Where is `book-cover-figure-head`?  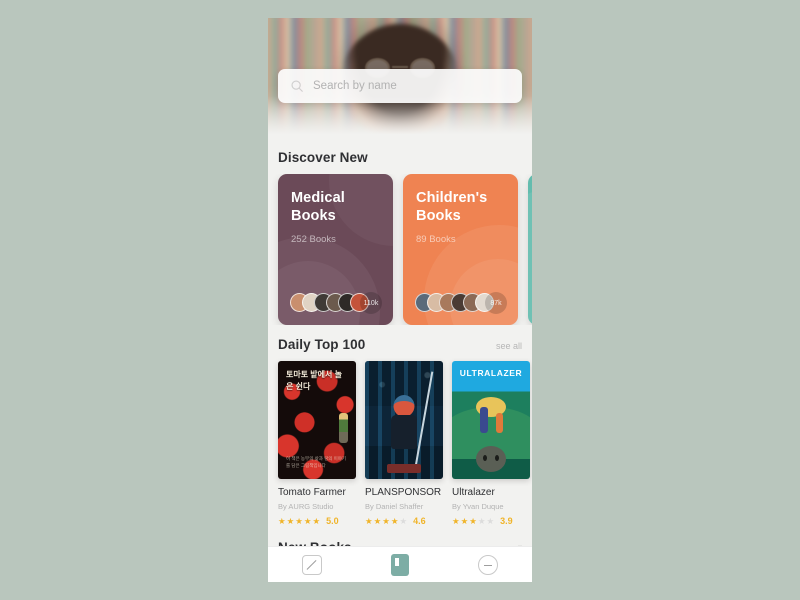 book-cover-figure-head is located at coordinates (404, 406).